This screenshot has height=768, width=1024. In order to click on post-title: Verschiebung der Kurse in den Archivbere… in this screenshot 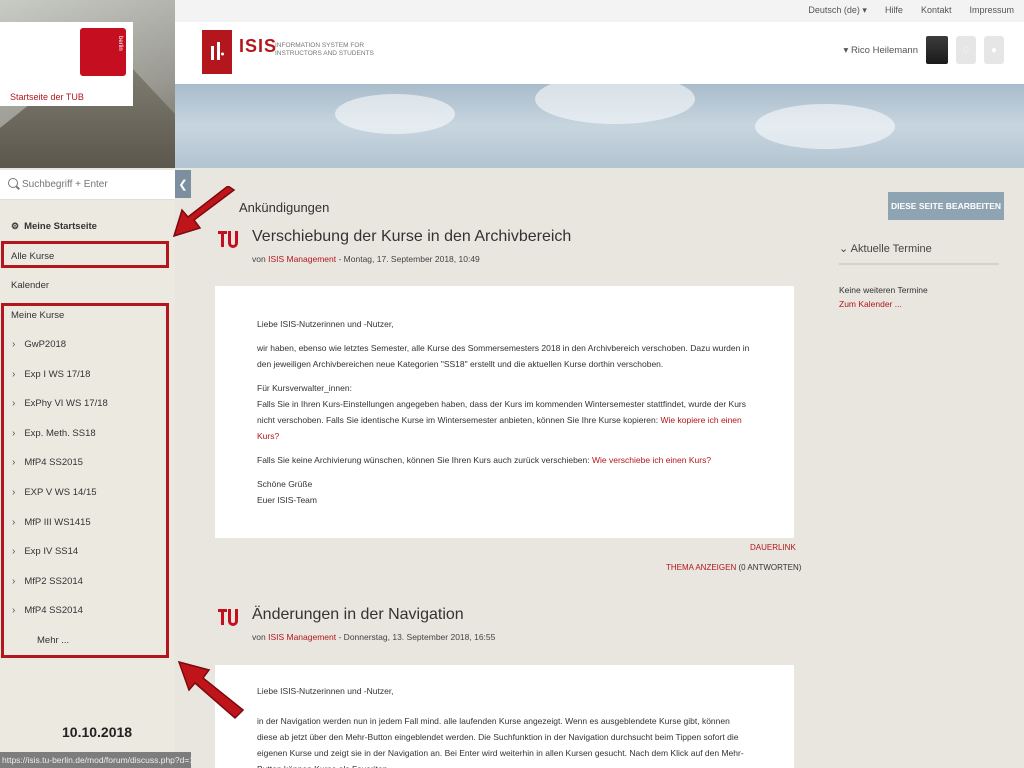, I will do `click(411, 237)`.